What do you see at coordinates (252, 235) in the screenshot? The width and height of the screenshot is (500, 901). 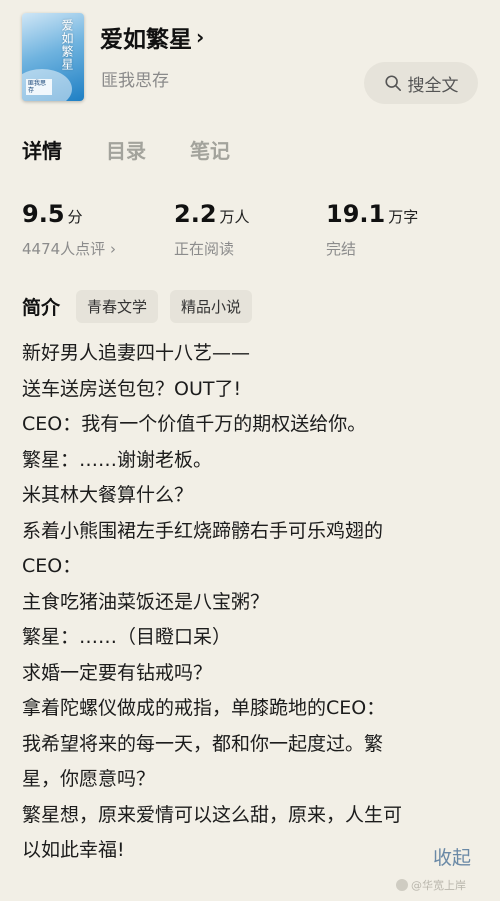 I see `book-stats: 9.5 分 4474人点评 › 2.2 万人 正在阅读 19.1 万字 完结` at bounding box center [252, 235].